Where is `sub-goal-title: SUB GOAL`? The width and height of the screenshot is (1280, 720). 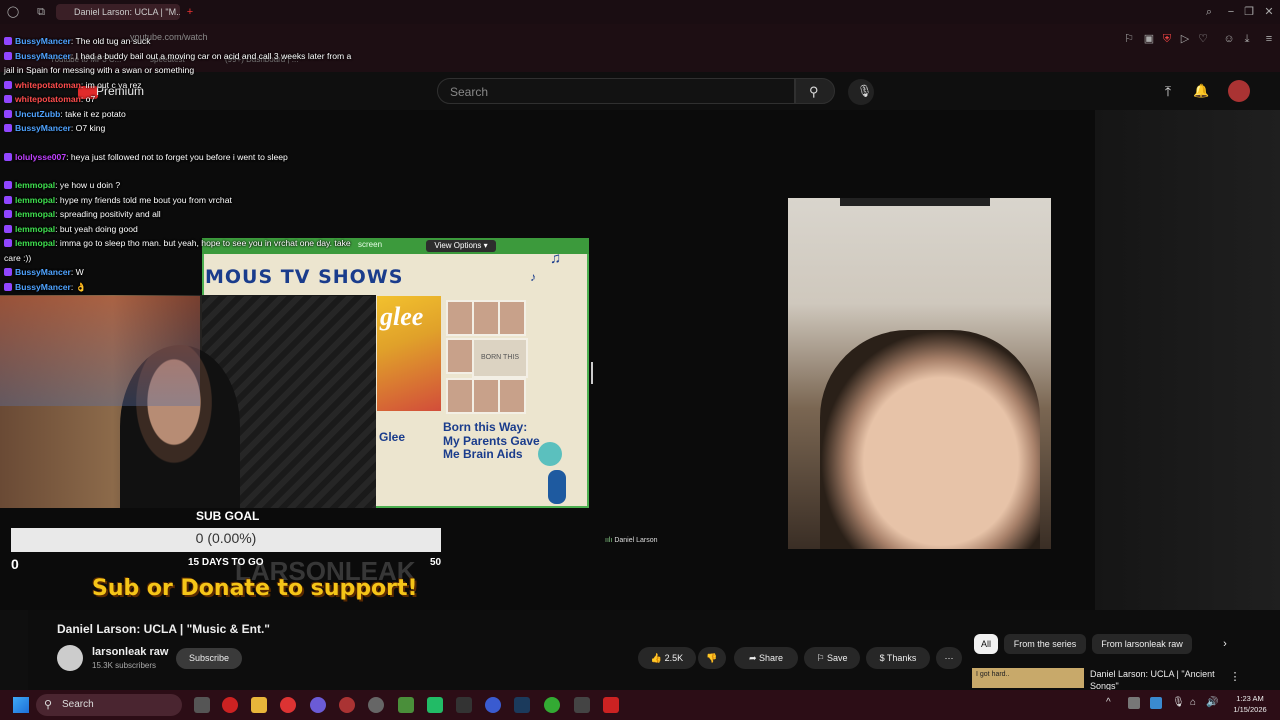
sub-goal-title: SUB GOAL is located at coordinates (228, 516).